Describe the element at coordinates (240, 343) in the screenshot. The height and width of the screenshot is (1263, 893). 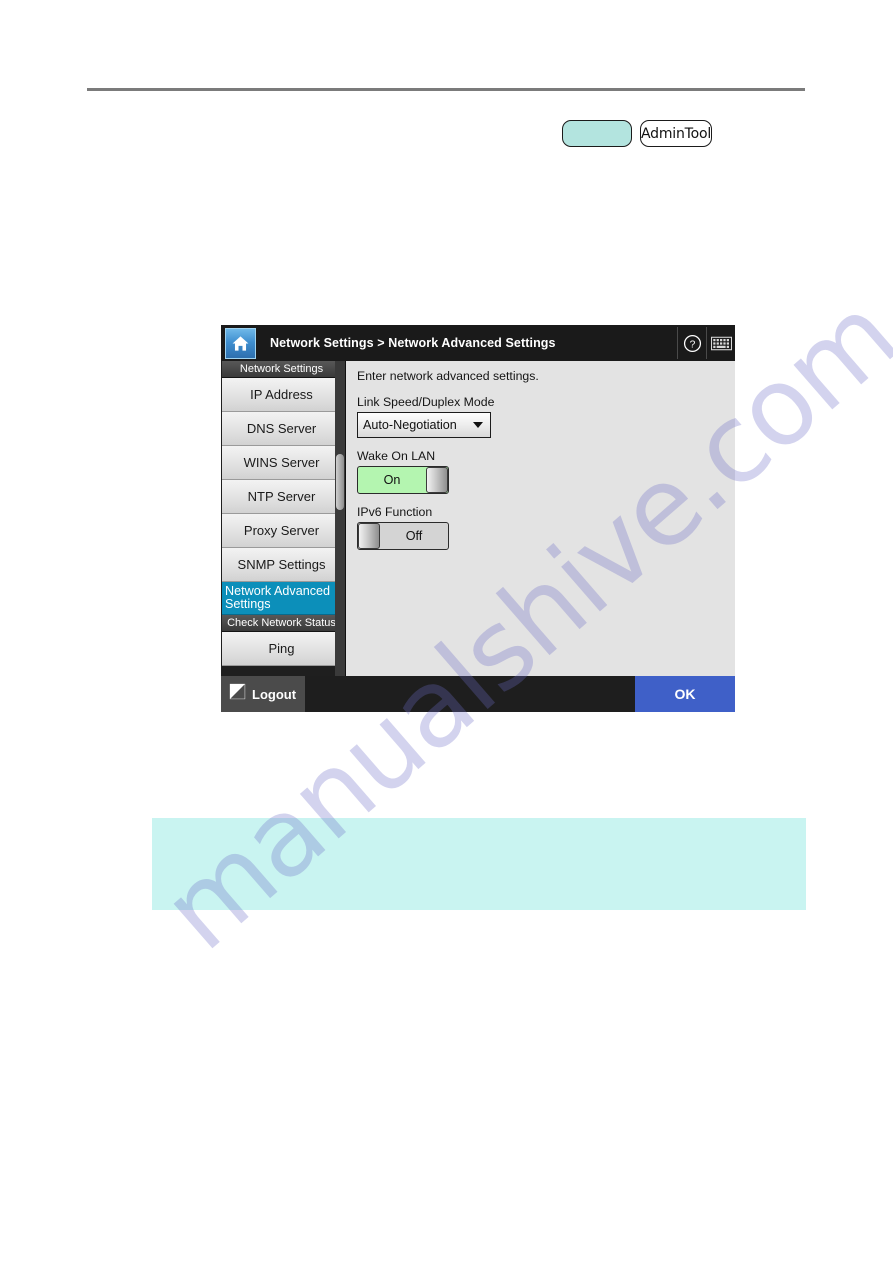
I see `home-icon` at that location.